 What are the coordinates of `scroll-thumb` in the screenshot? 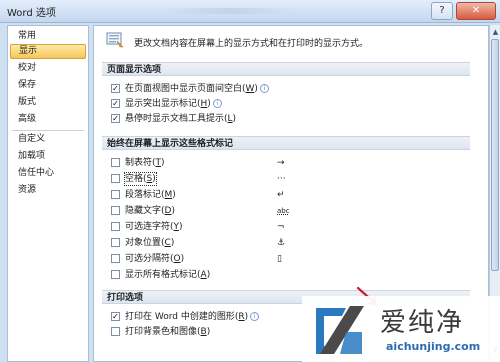 It's located at (495, 155).